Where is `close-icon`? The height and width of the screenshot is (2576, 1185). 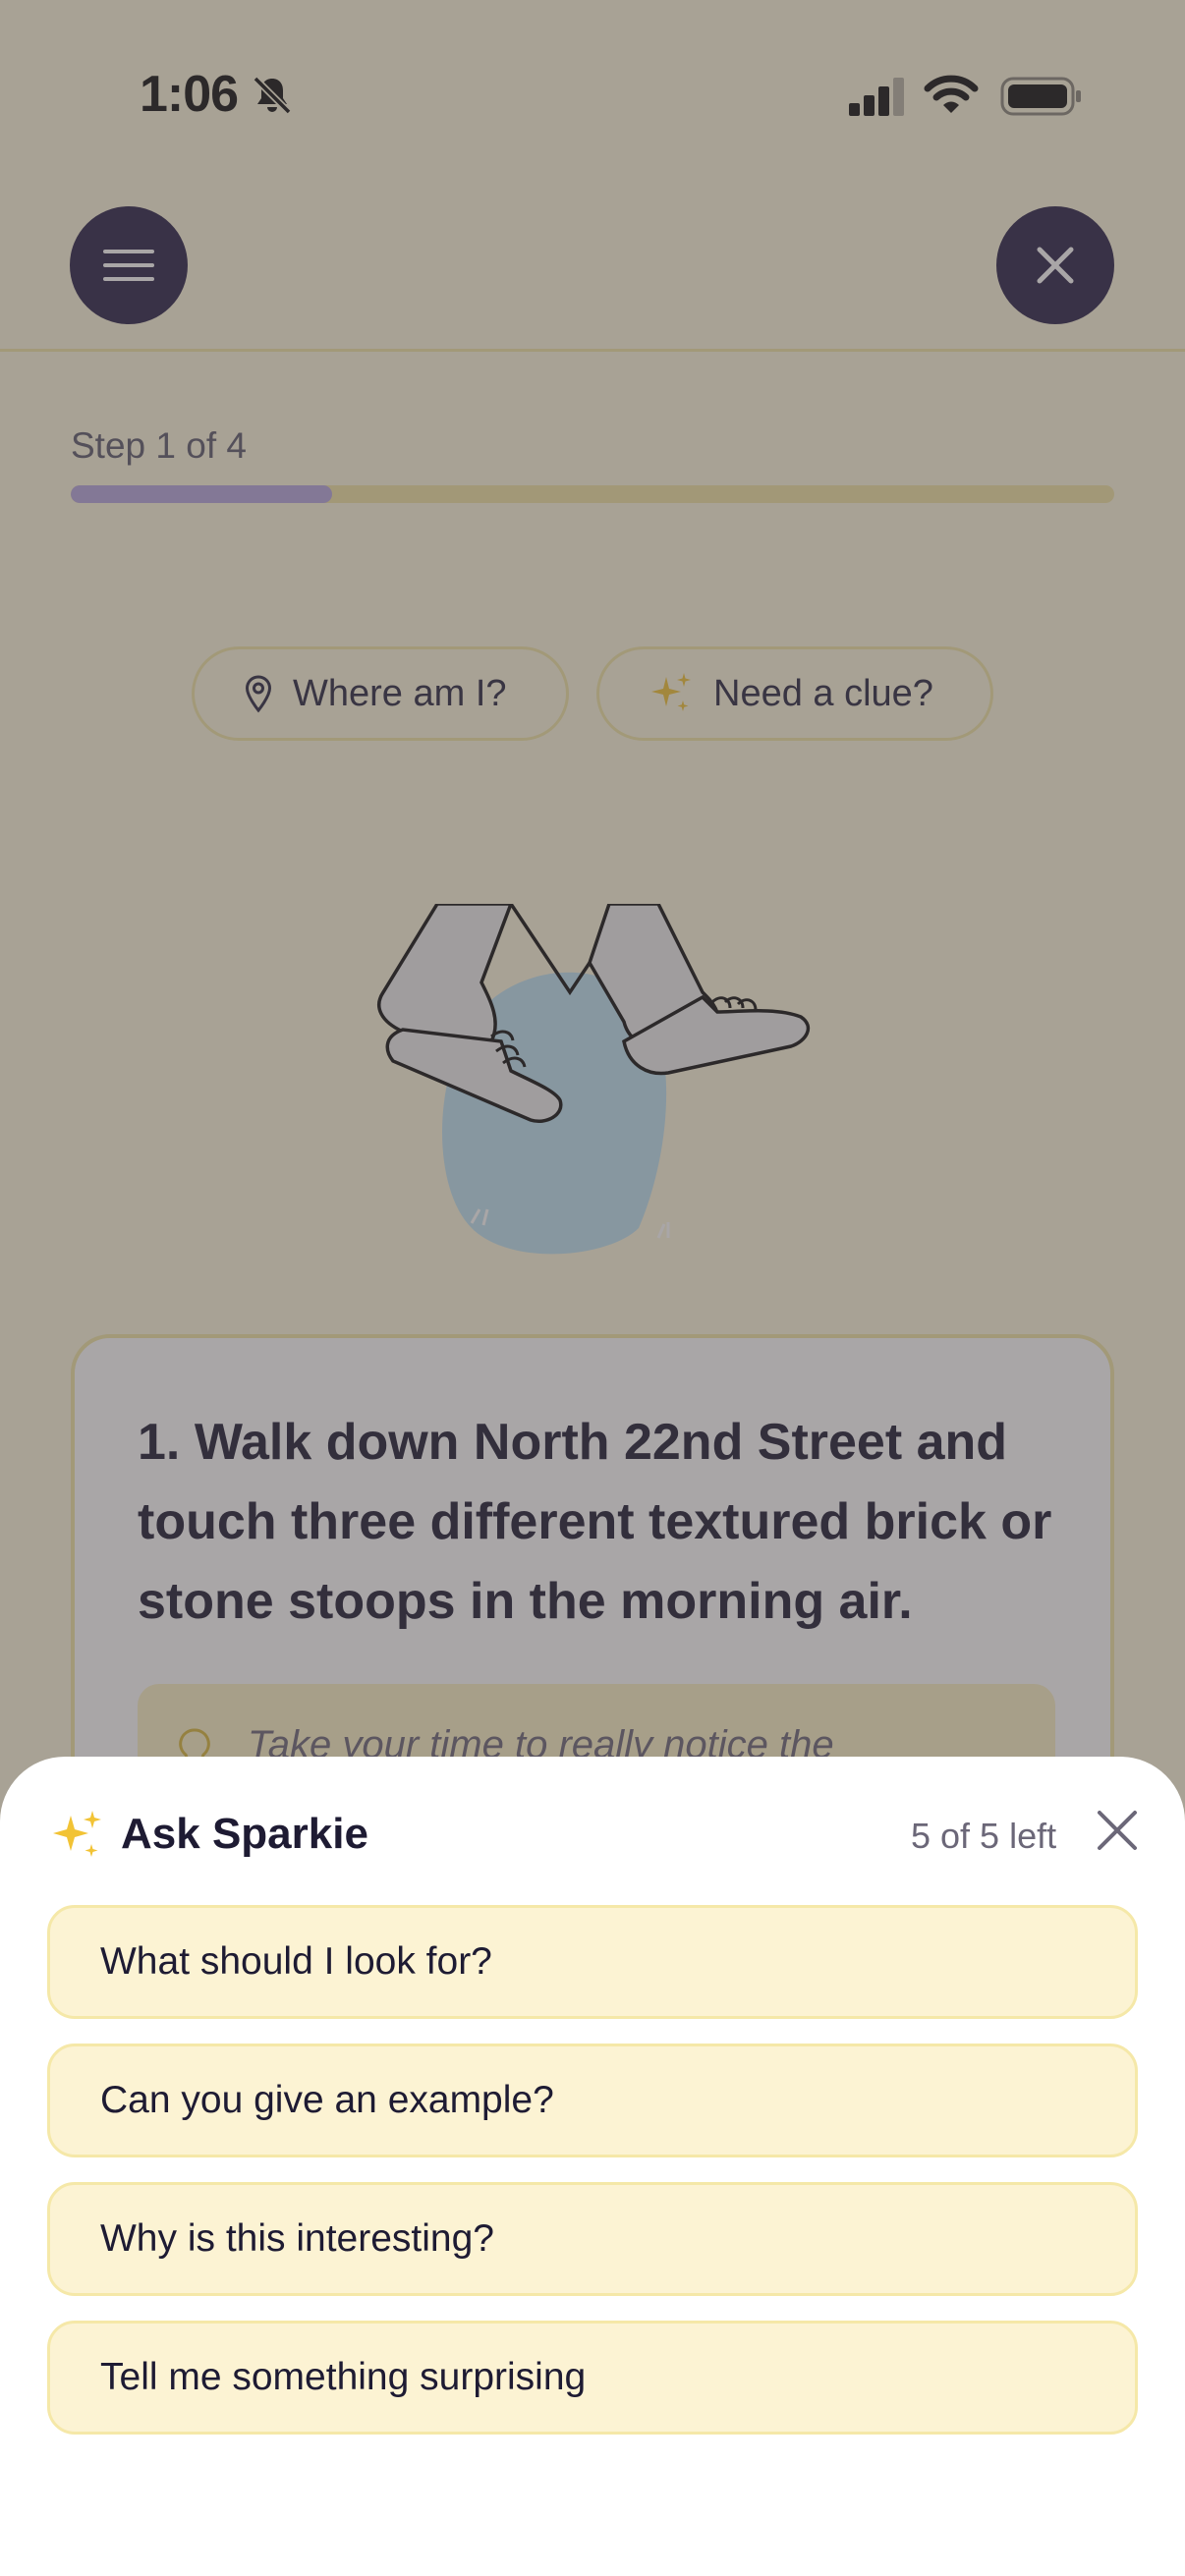 close-icon is located at coordinates (1118, 1830).